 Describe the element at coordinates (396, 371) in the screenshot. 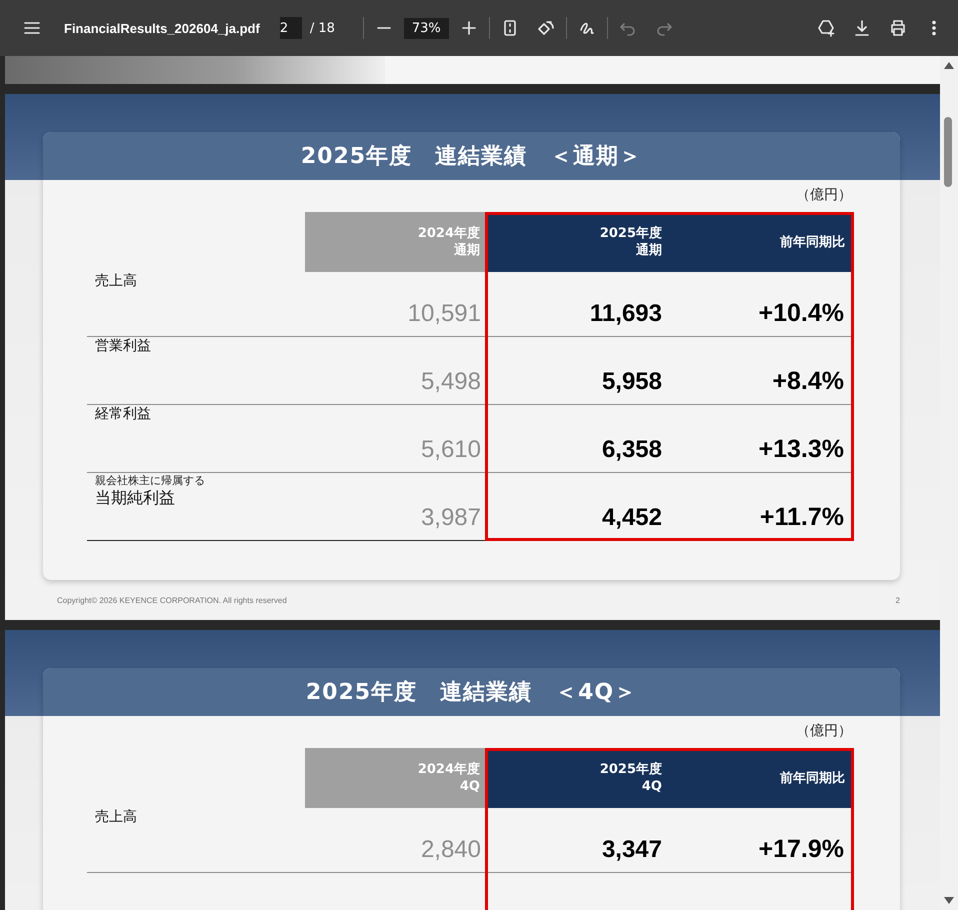

I see `value-cell: 5,498` at that location.